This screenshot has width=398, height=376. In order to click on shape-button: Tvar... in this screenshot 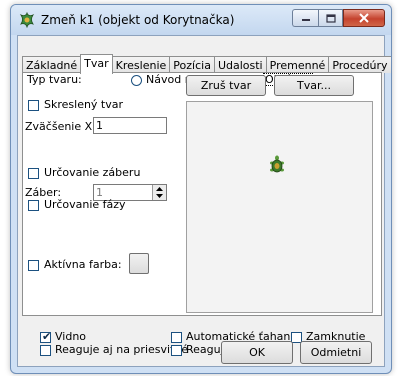, I will do `click(314, 85)`.